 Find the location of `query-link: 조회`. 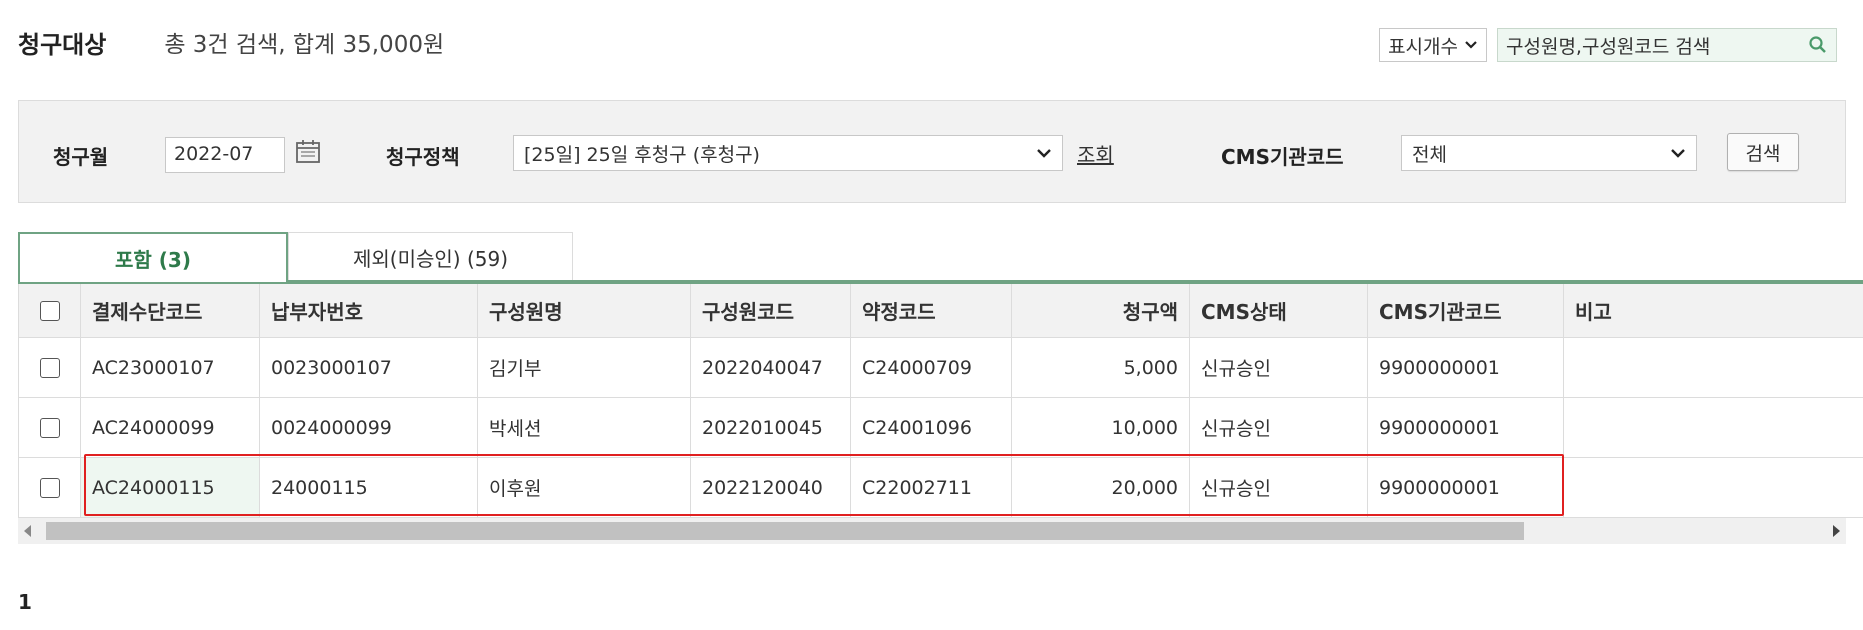

query-link: 조회 is located at coordinates (1095, 153).